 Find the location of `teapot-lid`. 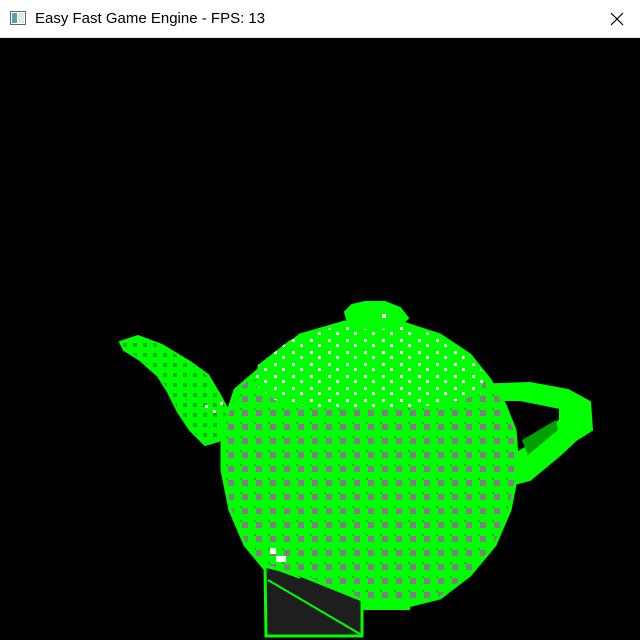

teapot-lid is located at coordinates (376, 315).